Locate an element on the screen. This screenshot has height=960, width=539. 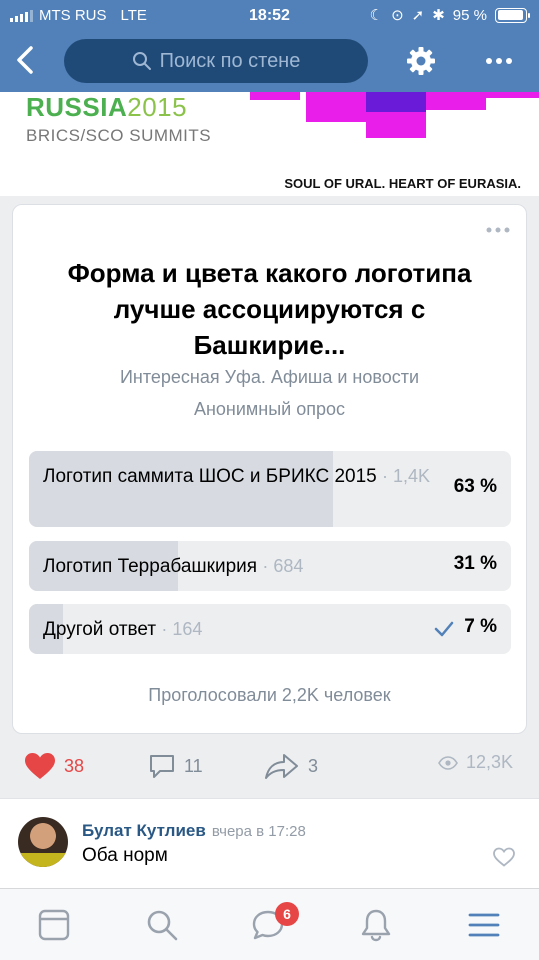
like-button: 38 is located at coordinates (54, 766).